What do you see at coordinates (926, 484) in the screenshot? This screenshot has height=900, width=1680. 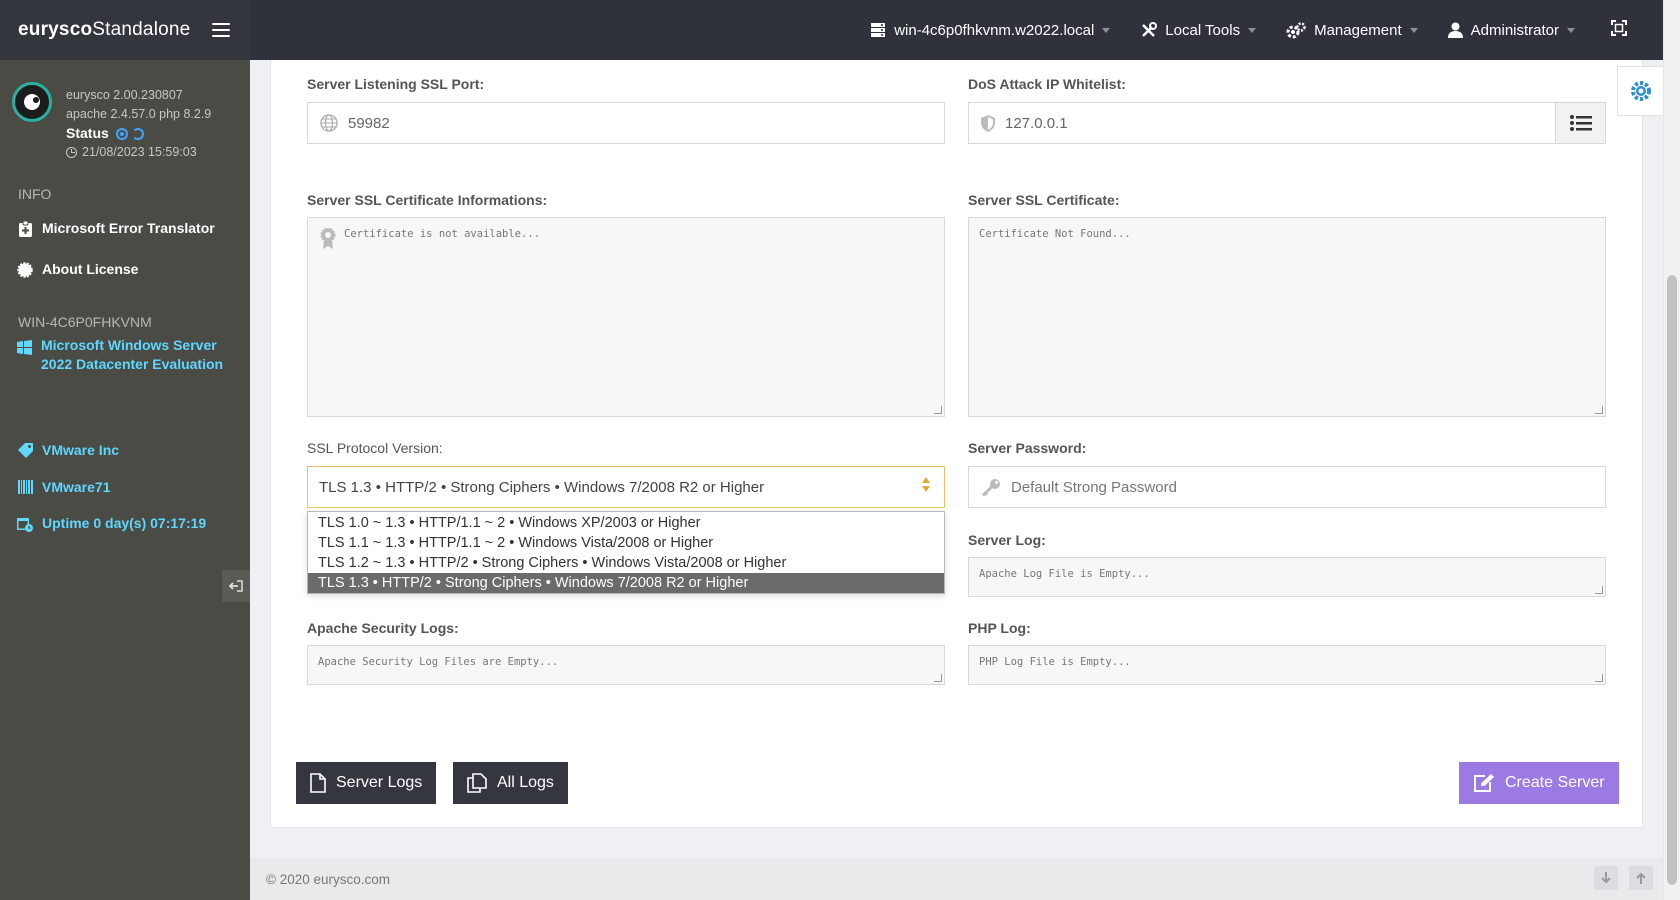 I see `select-arrows-icon` at bounding box center [926, 484].